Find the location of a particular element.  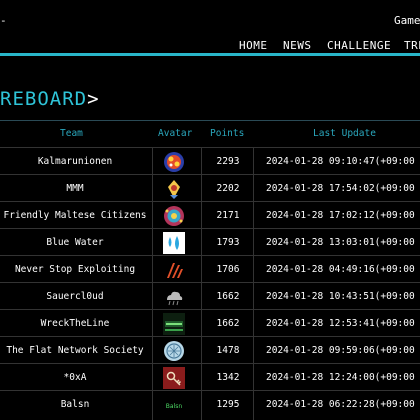

header-accent-bar is located at coordinates (210, 54).